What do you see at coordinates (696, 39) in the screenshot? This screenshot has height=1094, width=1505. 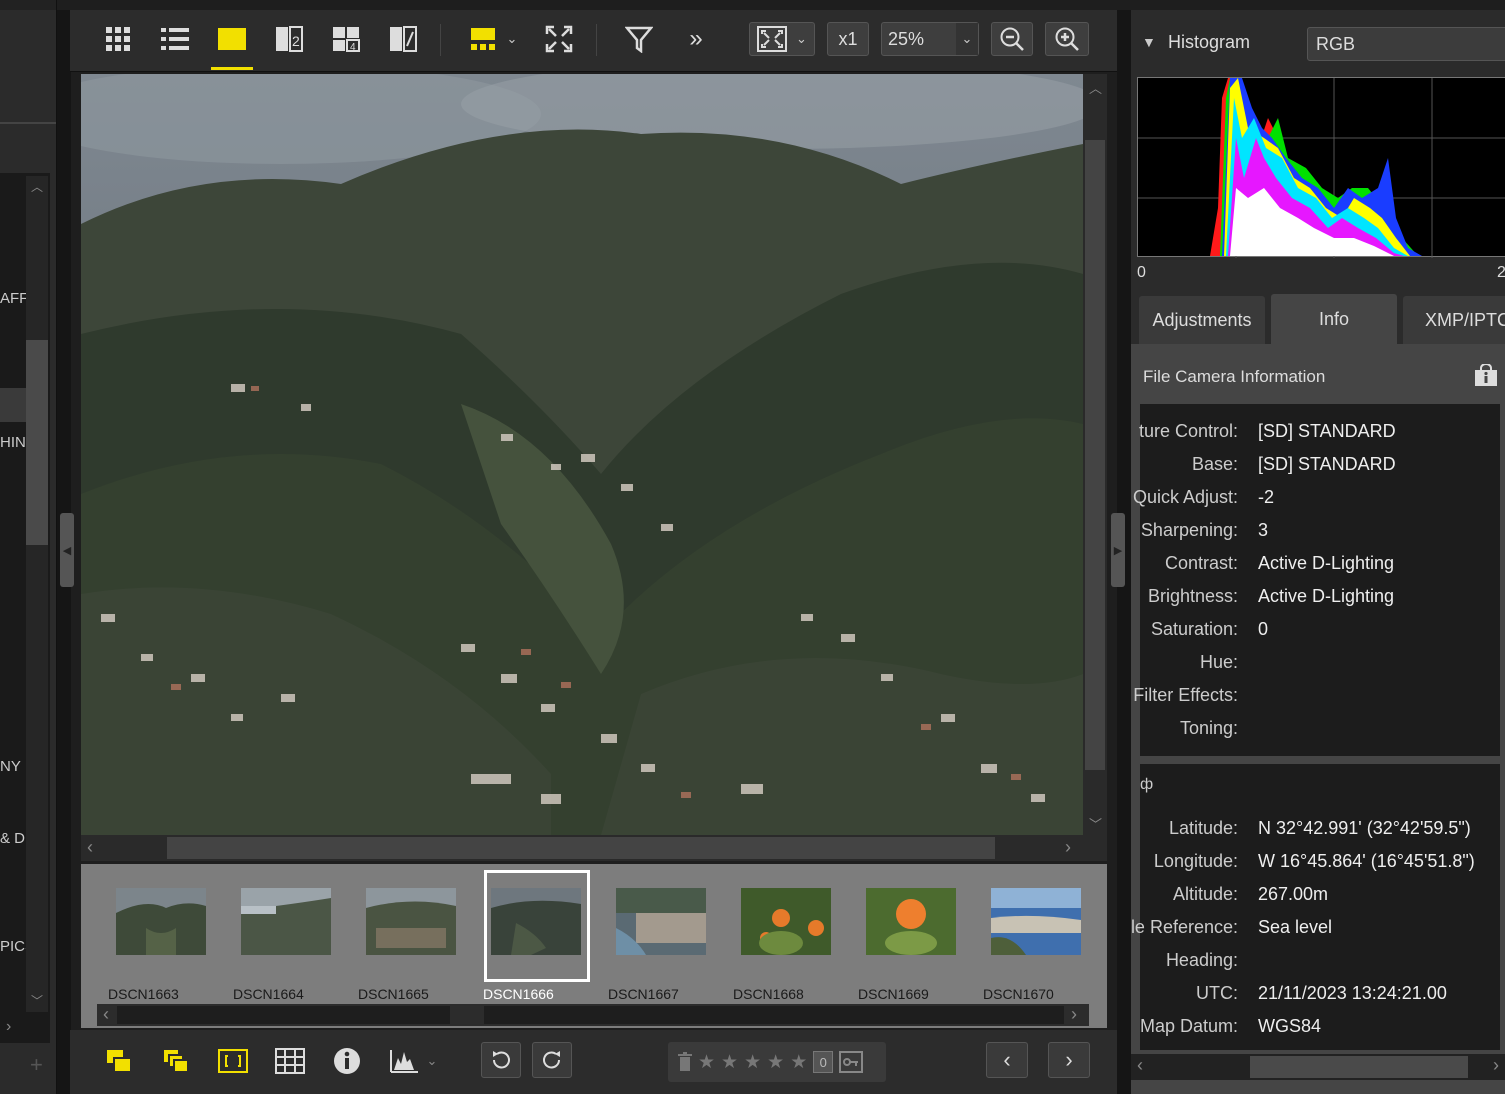 I see `more-tools-icon: »` at bounding box center [696, 39].